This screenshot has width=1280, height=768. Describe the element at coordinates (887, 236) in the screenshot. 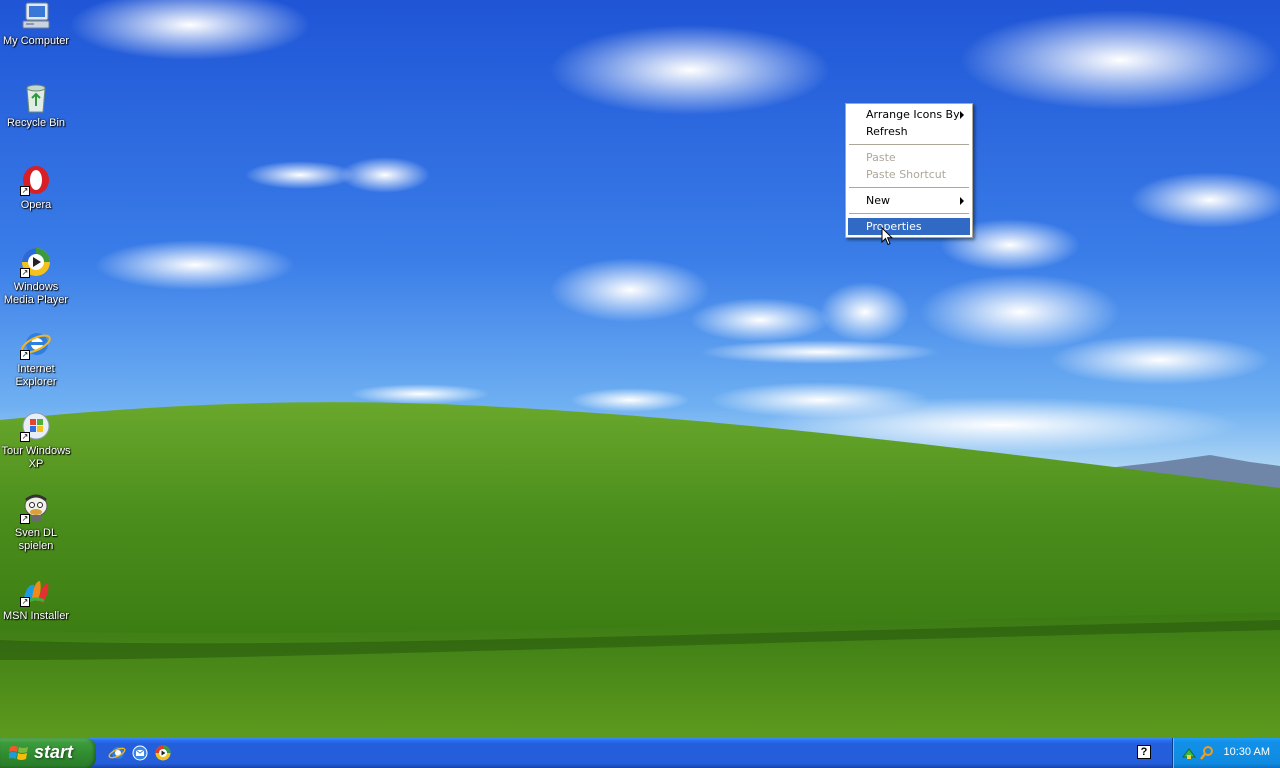

I see `mouse-cursor-icon` at that location.